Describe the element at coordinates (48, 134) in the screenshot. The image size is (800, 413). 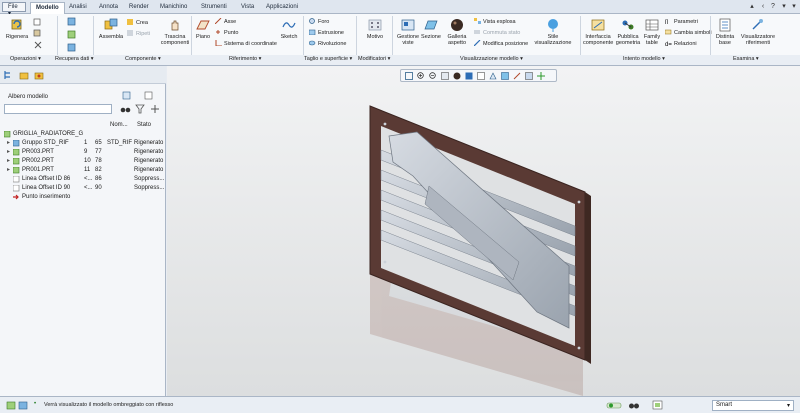
I see `tree-root-label: GRIGLIA_RADIATORE_G` at that location.